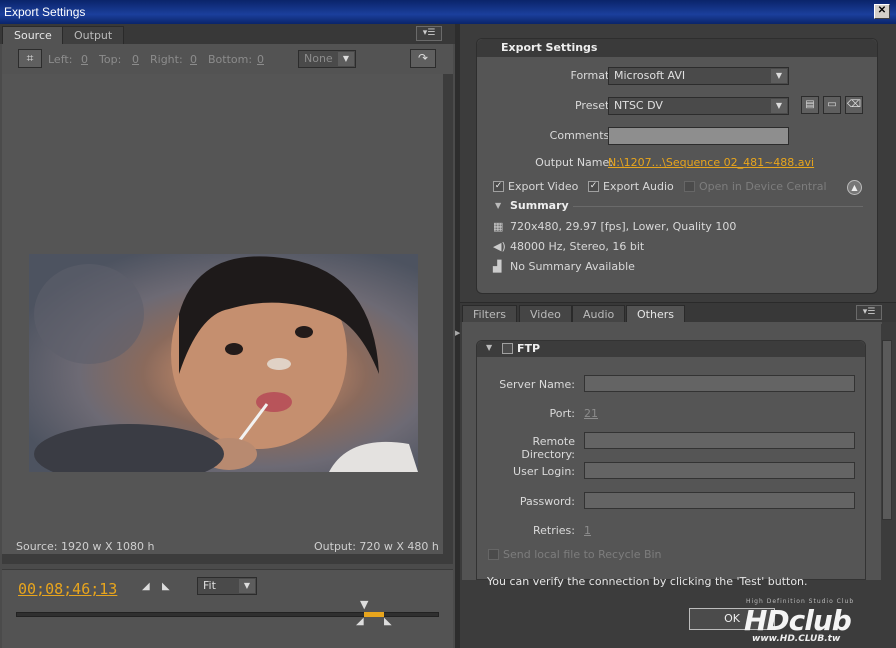  What do you see at coordinates (360, 621) in the screenshot?
I see `in-point-icon: ◢` at bounding box center [360, 621].